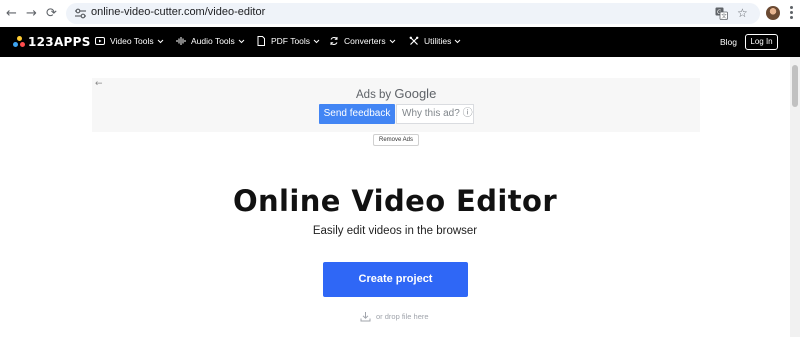  I want to click on svg-text: 文, so click(724, 16).